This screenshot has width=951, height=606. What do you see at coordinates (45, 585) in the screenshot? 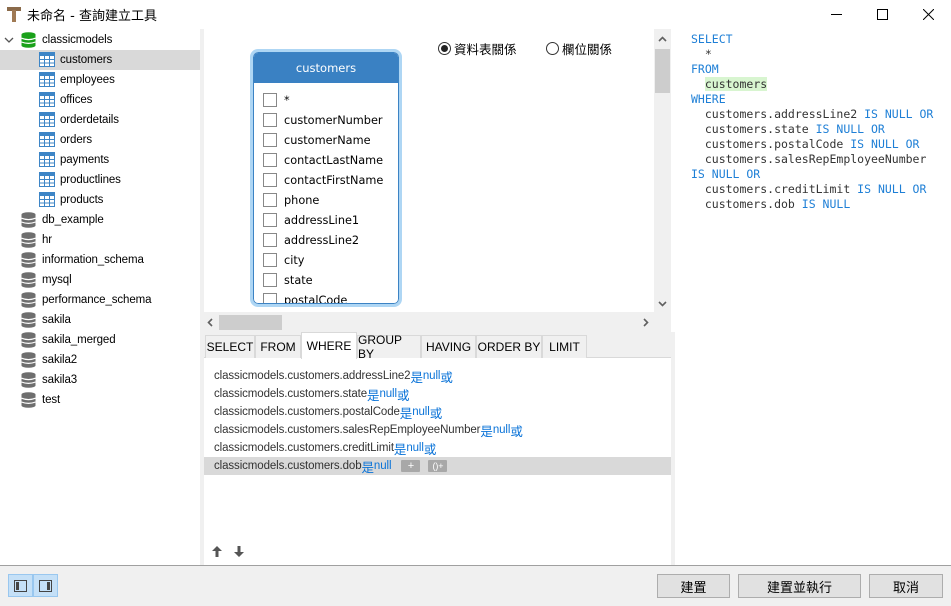
I see `toggle-right-panel-button` at bounding box center [45, 585].